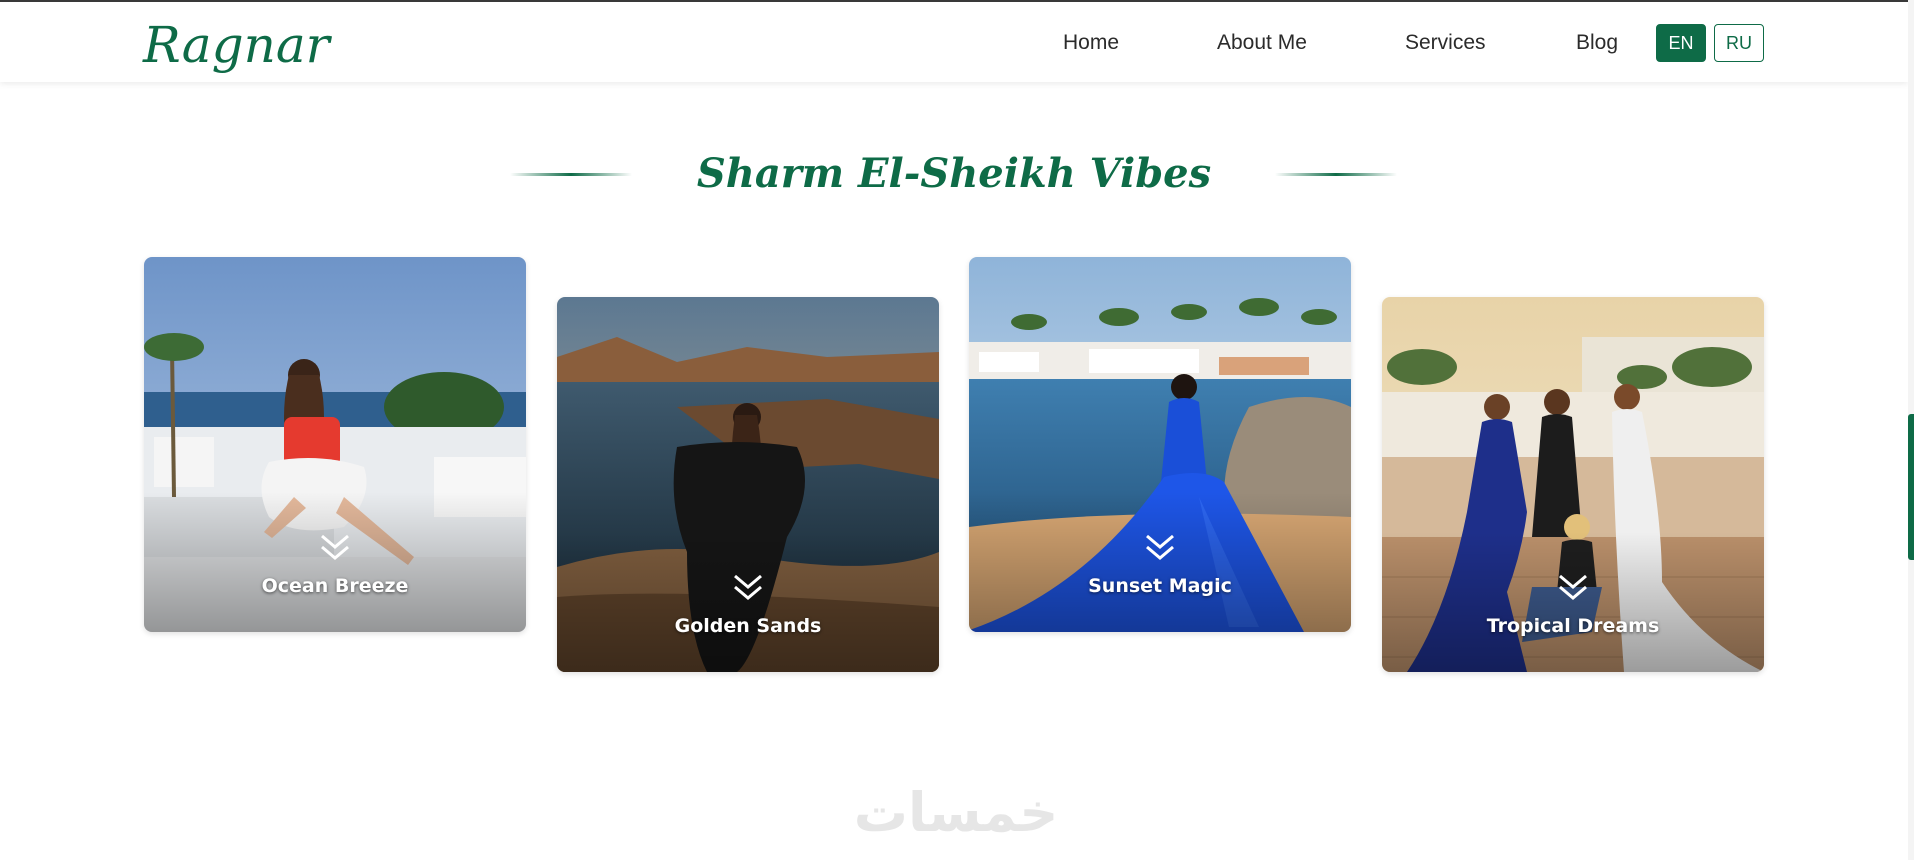 This screenshot has width=1914, height=860. What do you see at coordinates (1262, 43) in the screenshot?
I see `nav-link-about-me: About Me` at bounding box center [1262, 43].